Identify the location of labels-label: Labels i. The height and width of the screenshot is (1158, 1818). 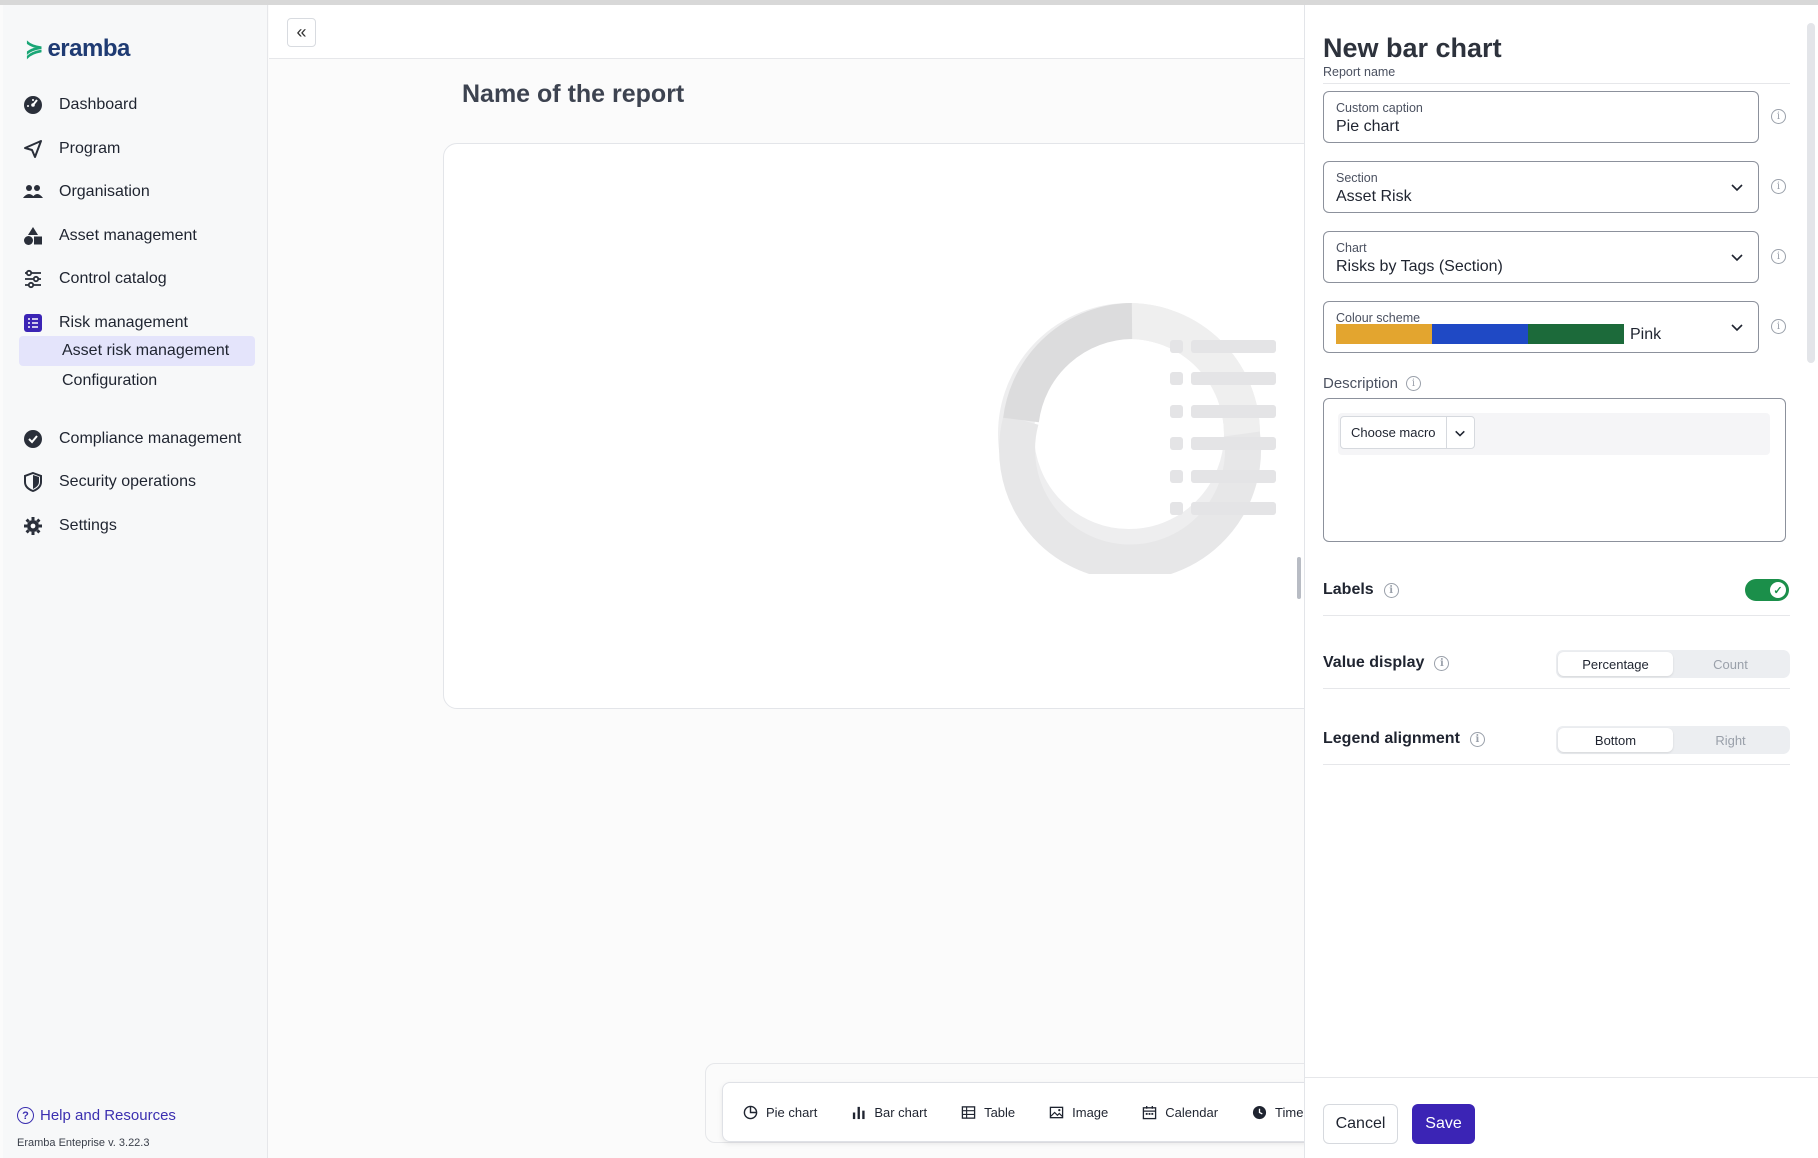
(1361, 590).